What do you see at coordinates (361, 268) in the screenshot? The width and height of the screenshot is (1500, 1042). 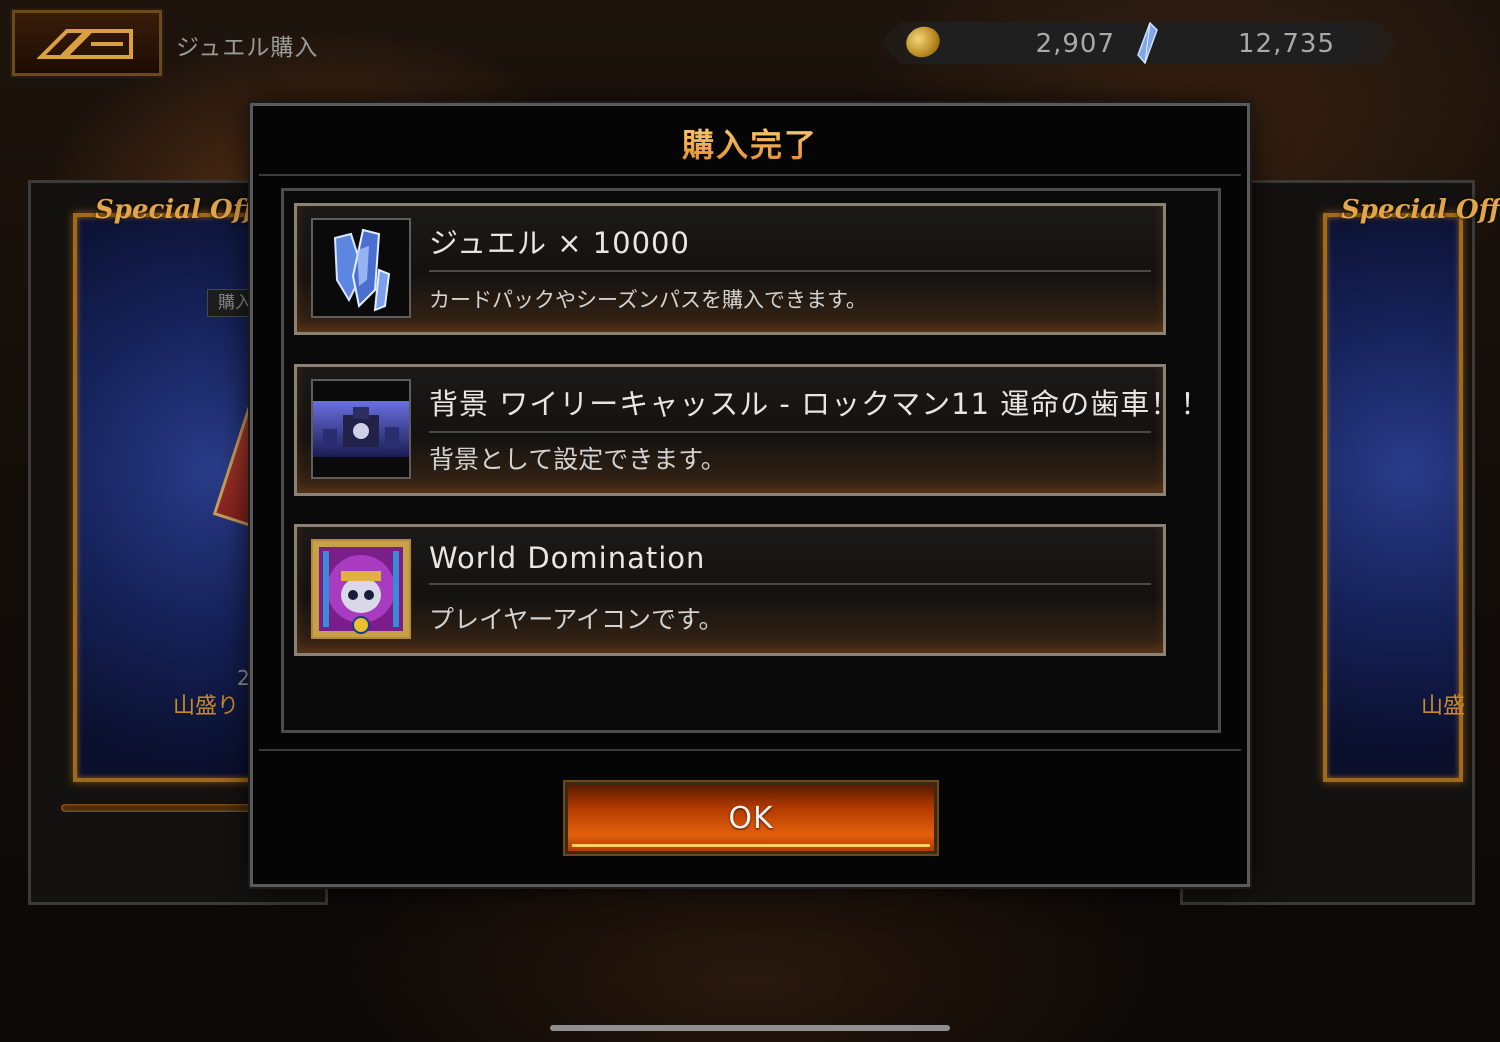 I see `jewel-crystal-icon` at bounding box center [361, 268].